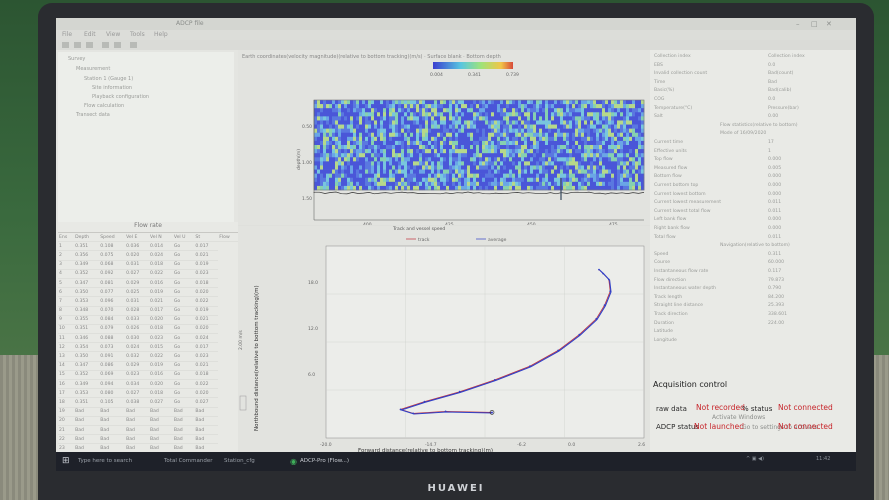  Describe the element at coordinates (829, 24) in the screenshot. I see `close-icon: ✕` at that location.